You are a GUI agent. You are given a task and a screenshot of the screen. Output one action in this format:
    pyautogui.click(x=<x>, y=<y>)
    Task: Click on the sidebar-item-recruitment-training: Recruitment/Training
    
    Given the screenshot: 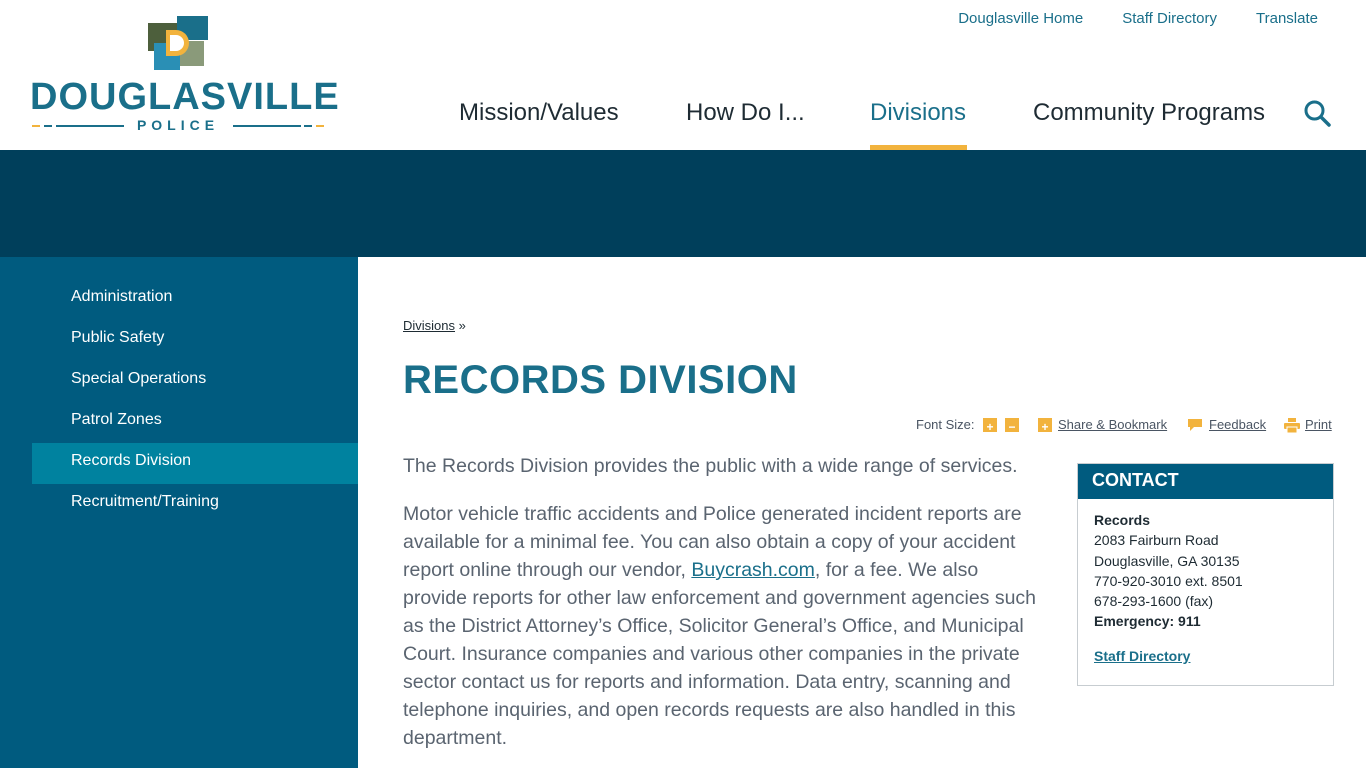 What is the action you would take?
    pyautogui.click(x=195, y=504)
    